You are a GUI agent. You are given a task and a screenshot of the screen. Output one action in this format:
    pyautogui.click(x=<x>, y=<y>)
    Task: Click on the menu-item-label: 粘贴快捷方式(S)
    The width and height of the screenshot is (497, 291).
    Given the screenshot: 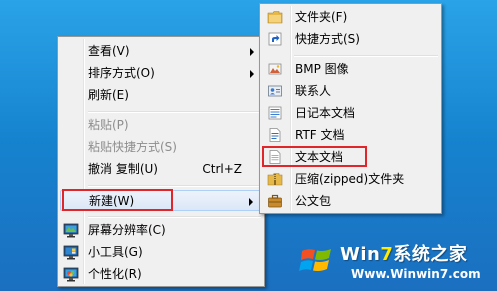 What is the action you would take?
    pyautogui.click(x=132, y=147)
    